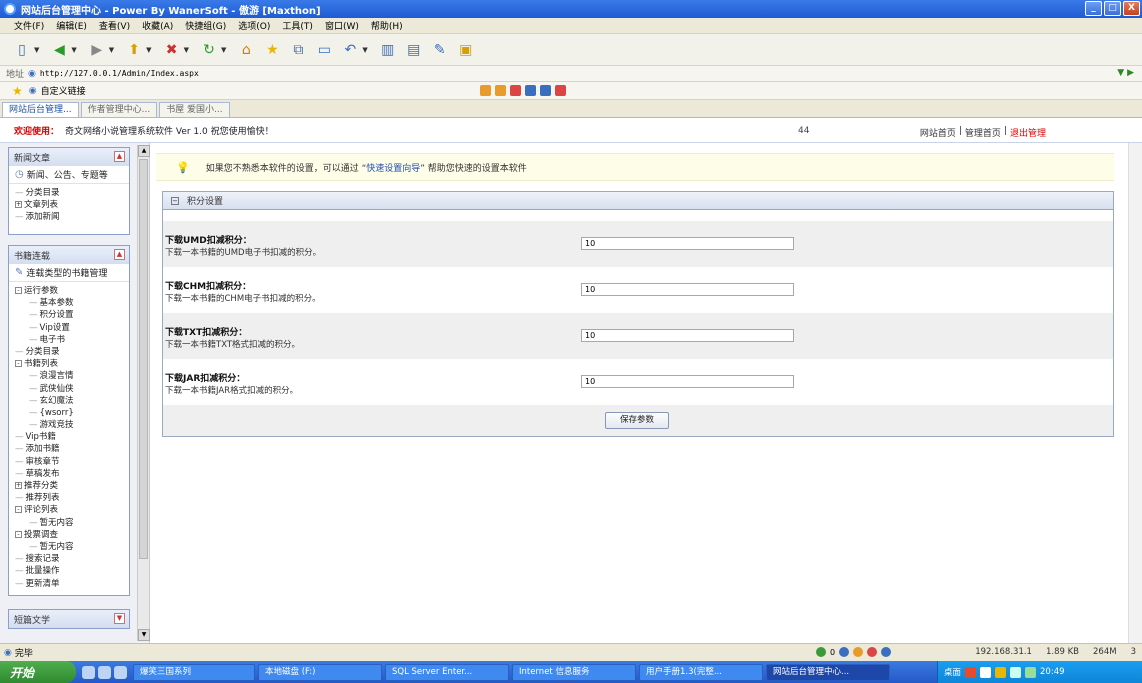  I want to click on scroll-down-icon: ▼, so click(144, 635).